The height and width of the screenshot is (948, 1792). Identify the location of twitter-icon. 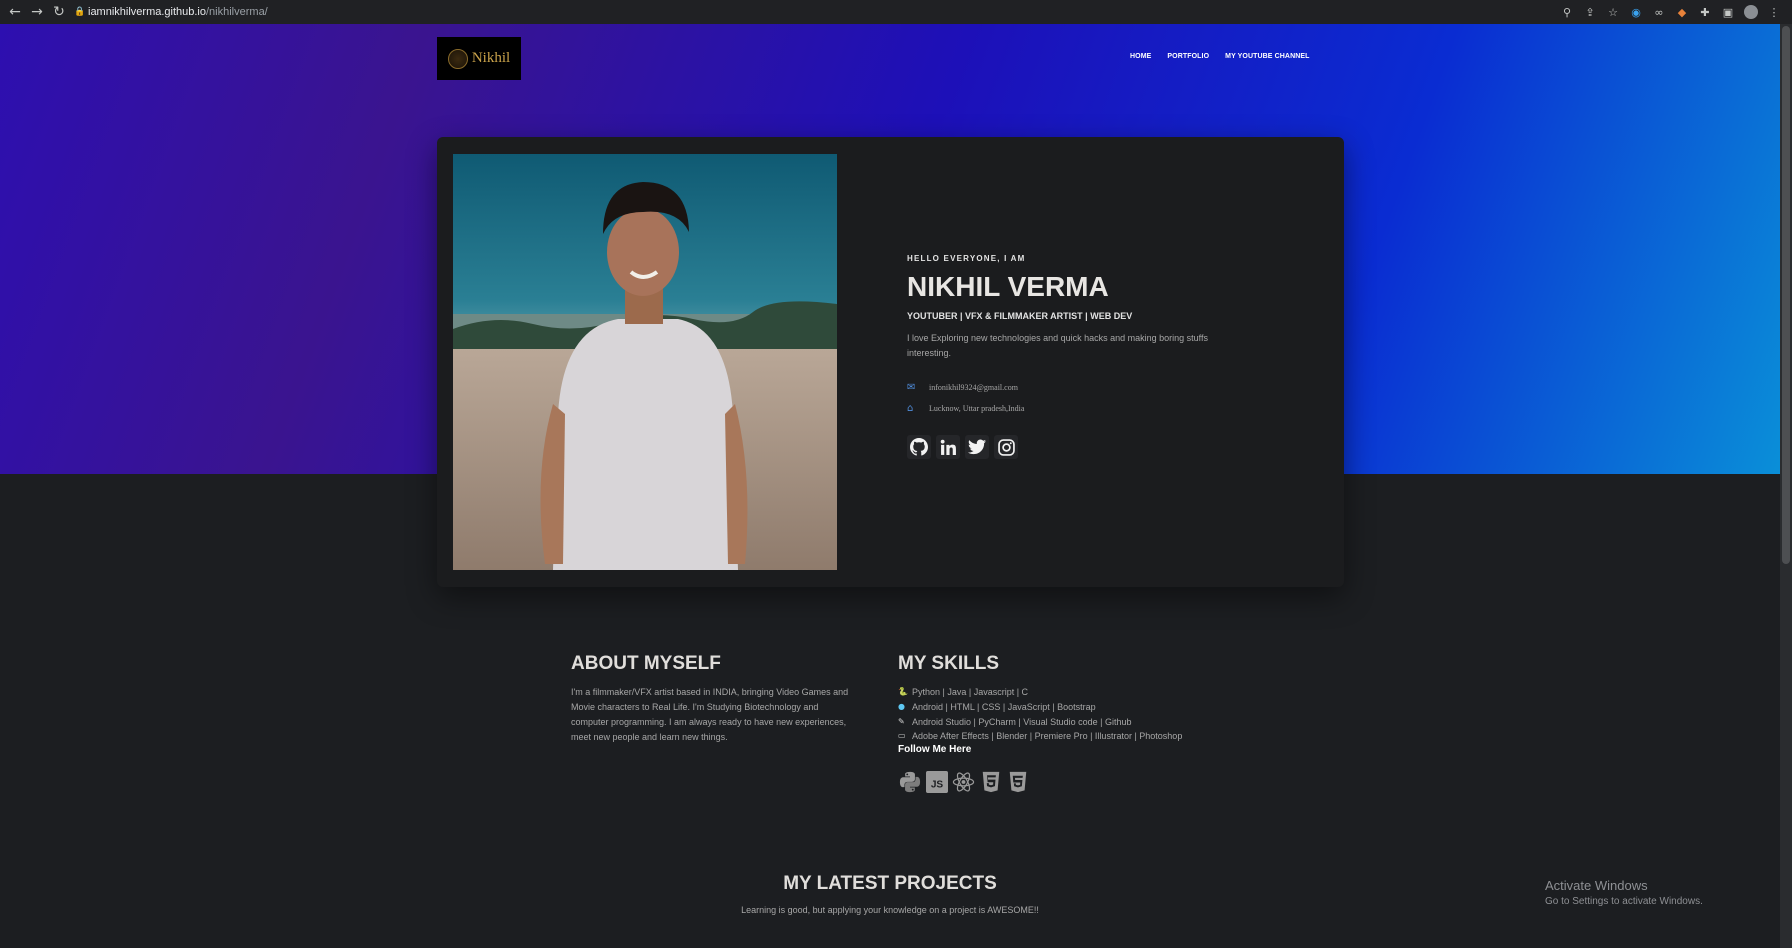
(977, 447).